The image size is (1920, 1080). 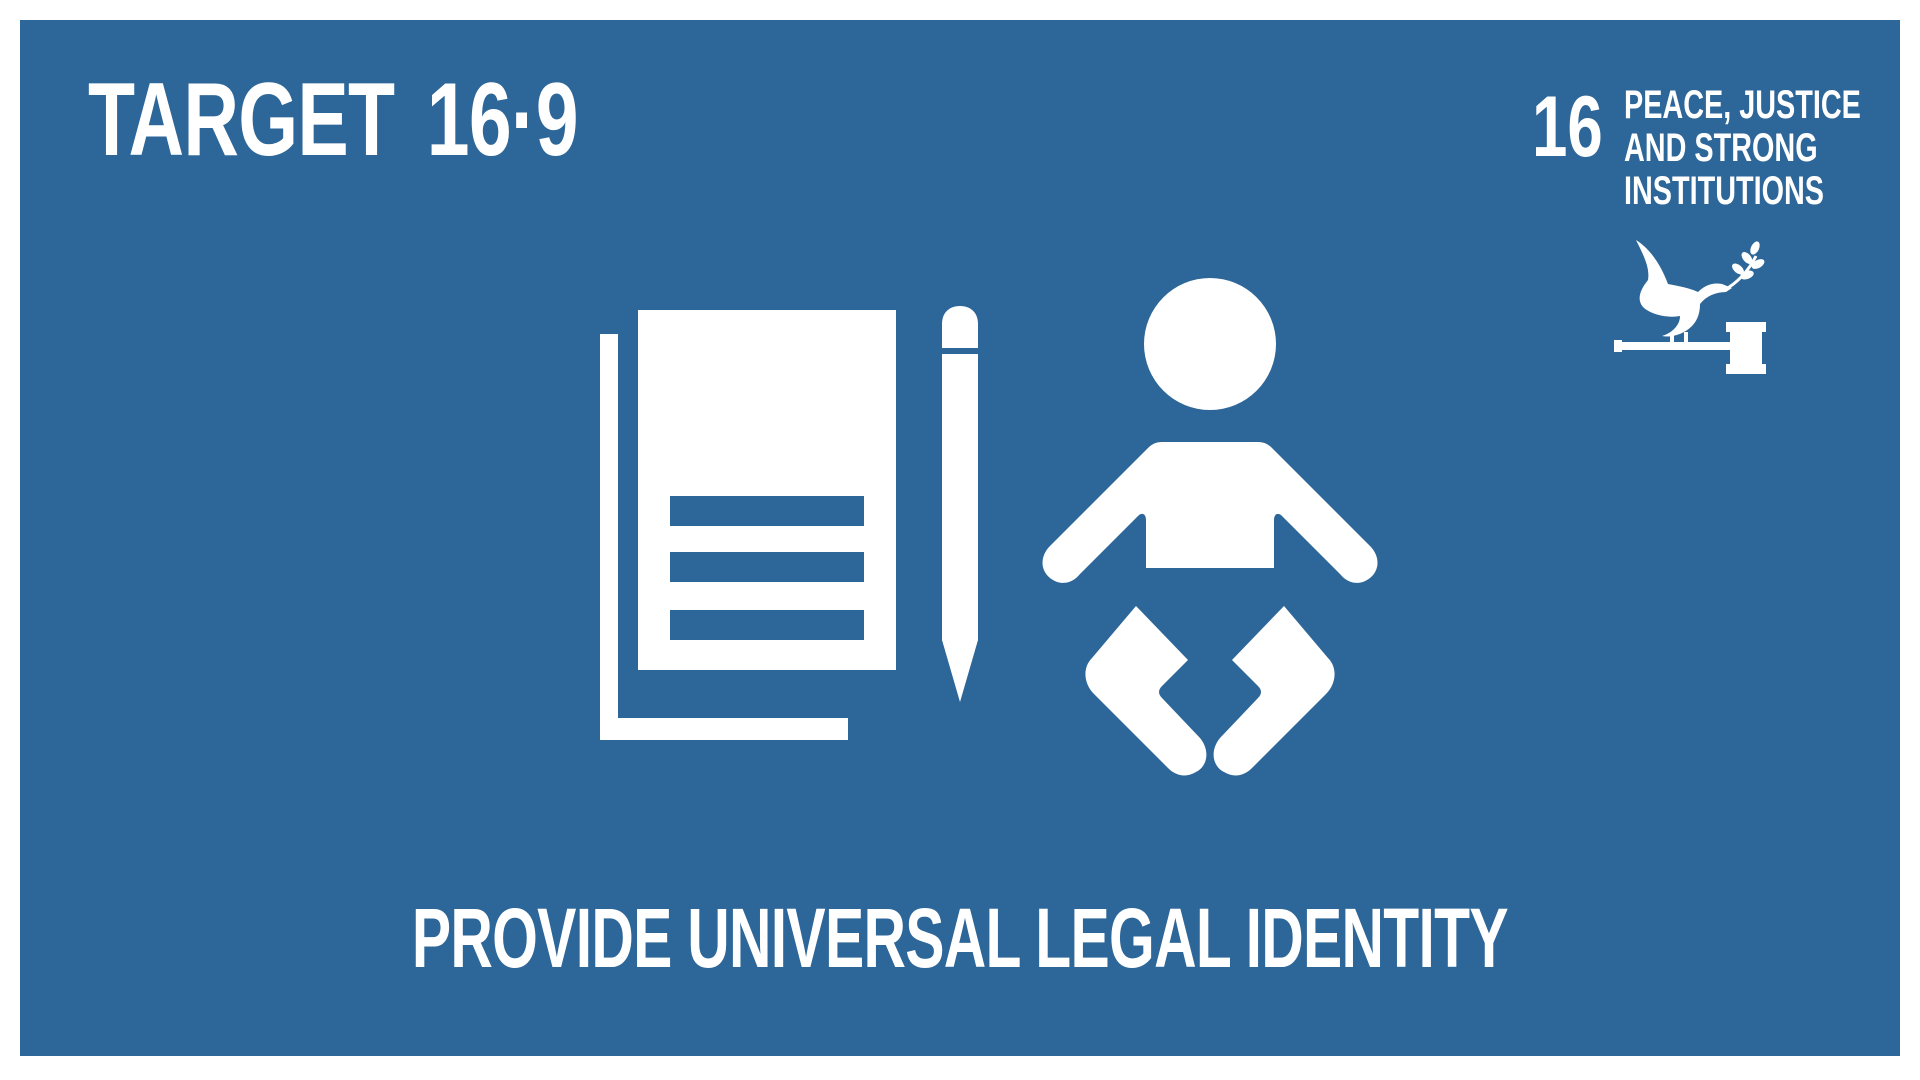 I want to click on dove-gavel-icon, so click(x=1690, y=307).